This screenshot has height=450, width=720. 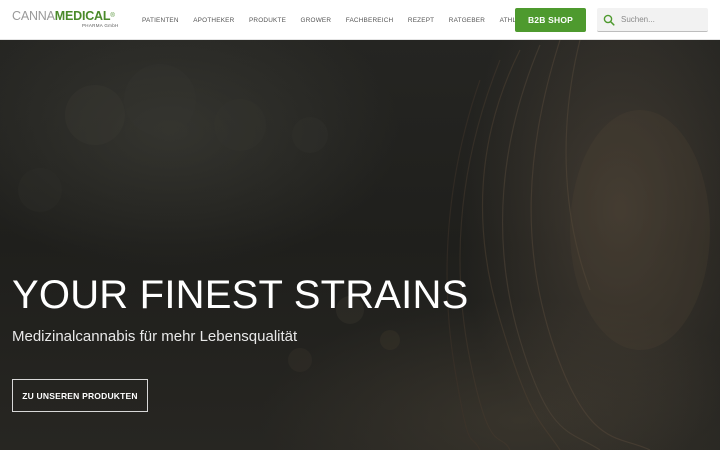 What do you see at coordinates (267, 20) in the screenshot?
I see `nav-item-produkte: PRODUKTE` at bounding box center [267, 20].